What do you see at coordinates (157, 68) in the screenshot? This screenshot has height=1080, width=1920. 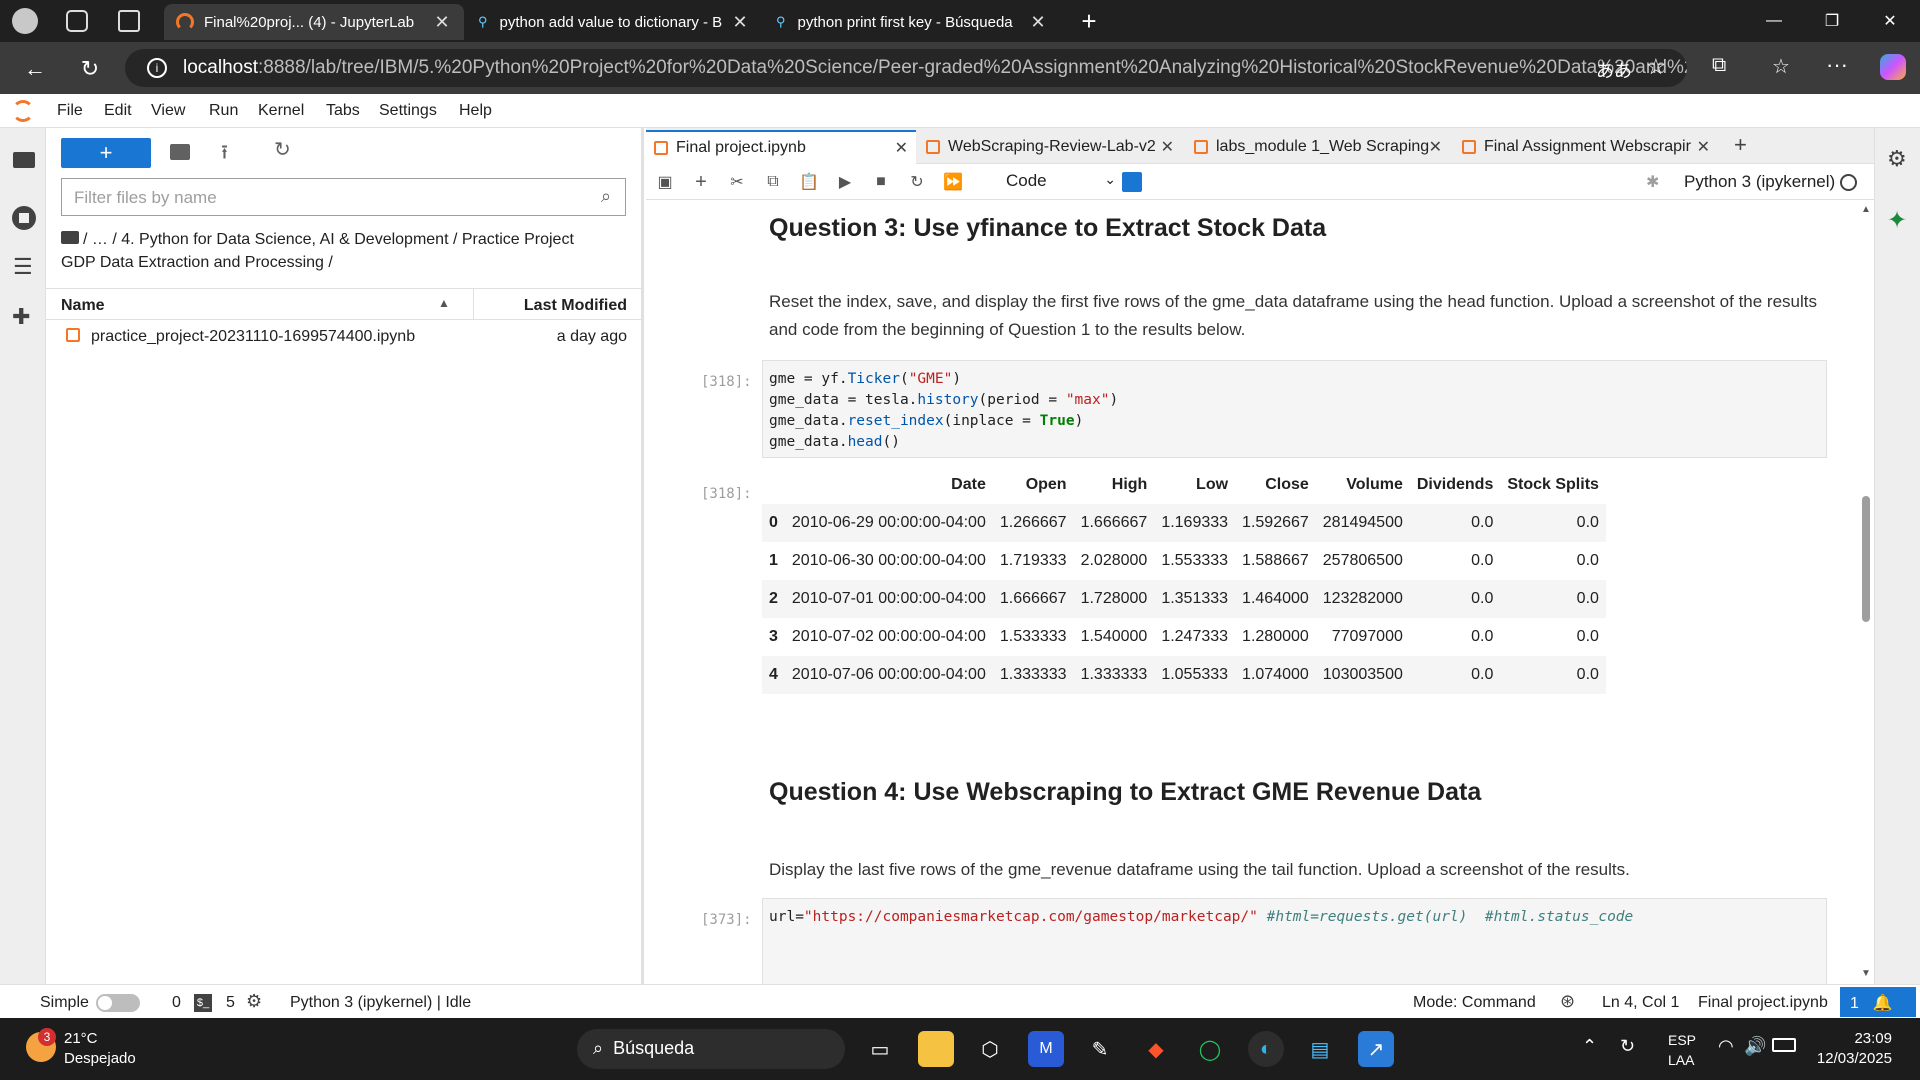 I see `site-info-icon: i` at bounding box center [157, 68].